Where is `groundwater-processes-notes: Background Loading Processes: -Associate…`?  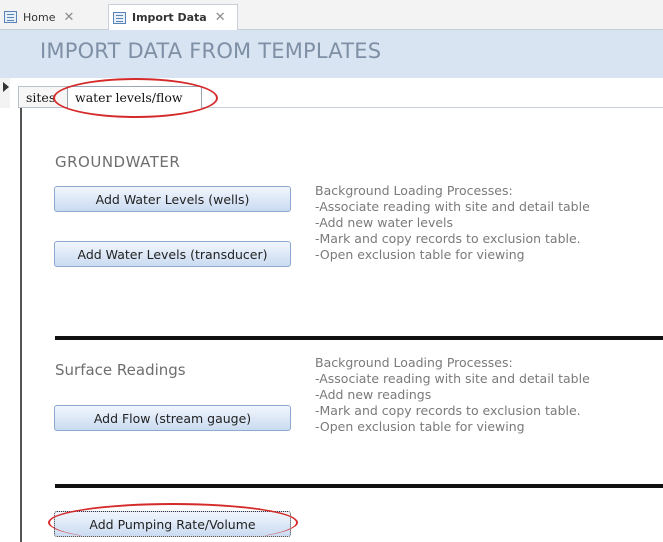
groundwater-processes-notes: Background Loading Processes: -Associate… is located at coordinates (452, 223).